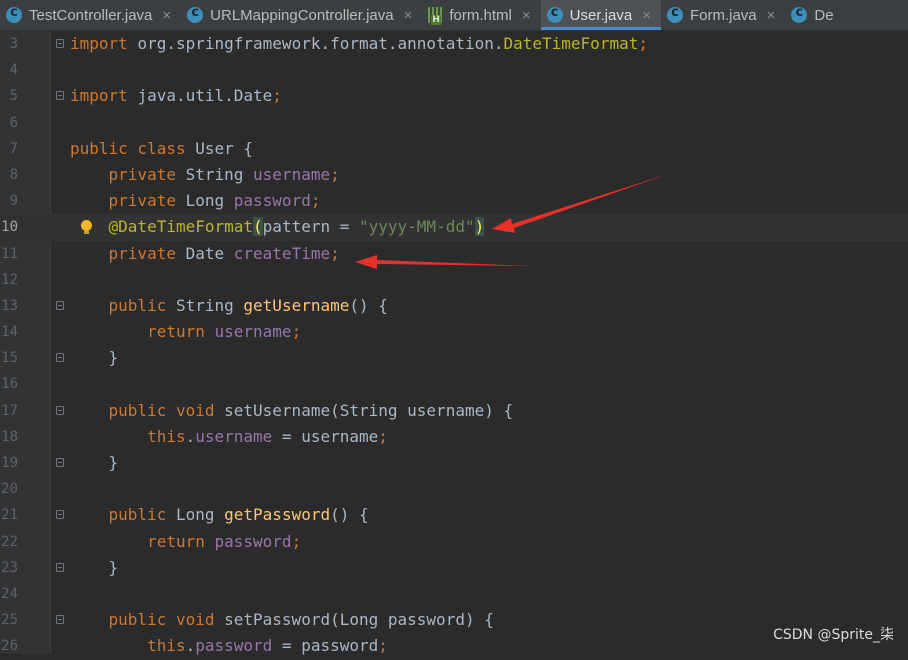 The image size is (908, 660). Describe the element at coordinates (9, 410) in the screenshot. I see `line-number: 17` at that location.